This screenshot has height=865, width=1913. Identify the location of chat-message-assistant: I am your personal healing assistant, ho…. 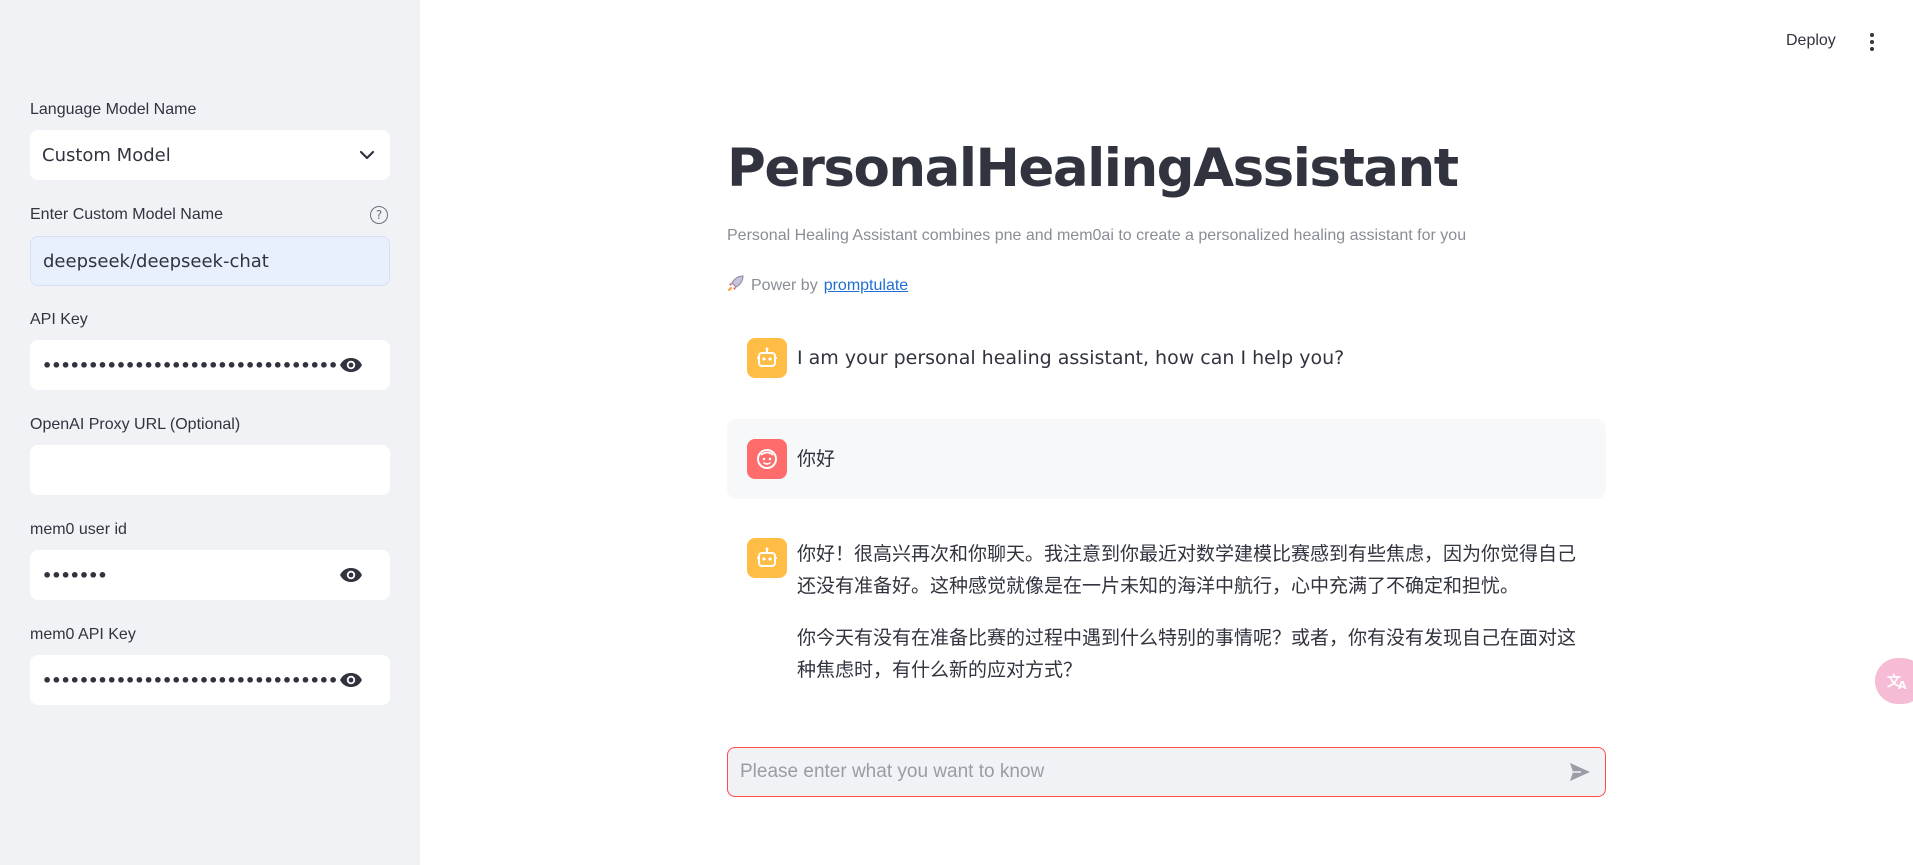
(1166, 358).